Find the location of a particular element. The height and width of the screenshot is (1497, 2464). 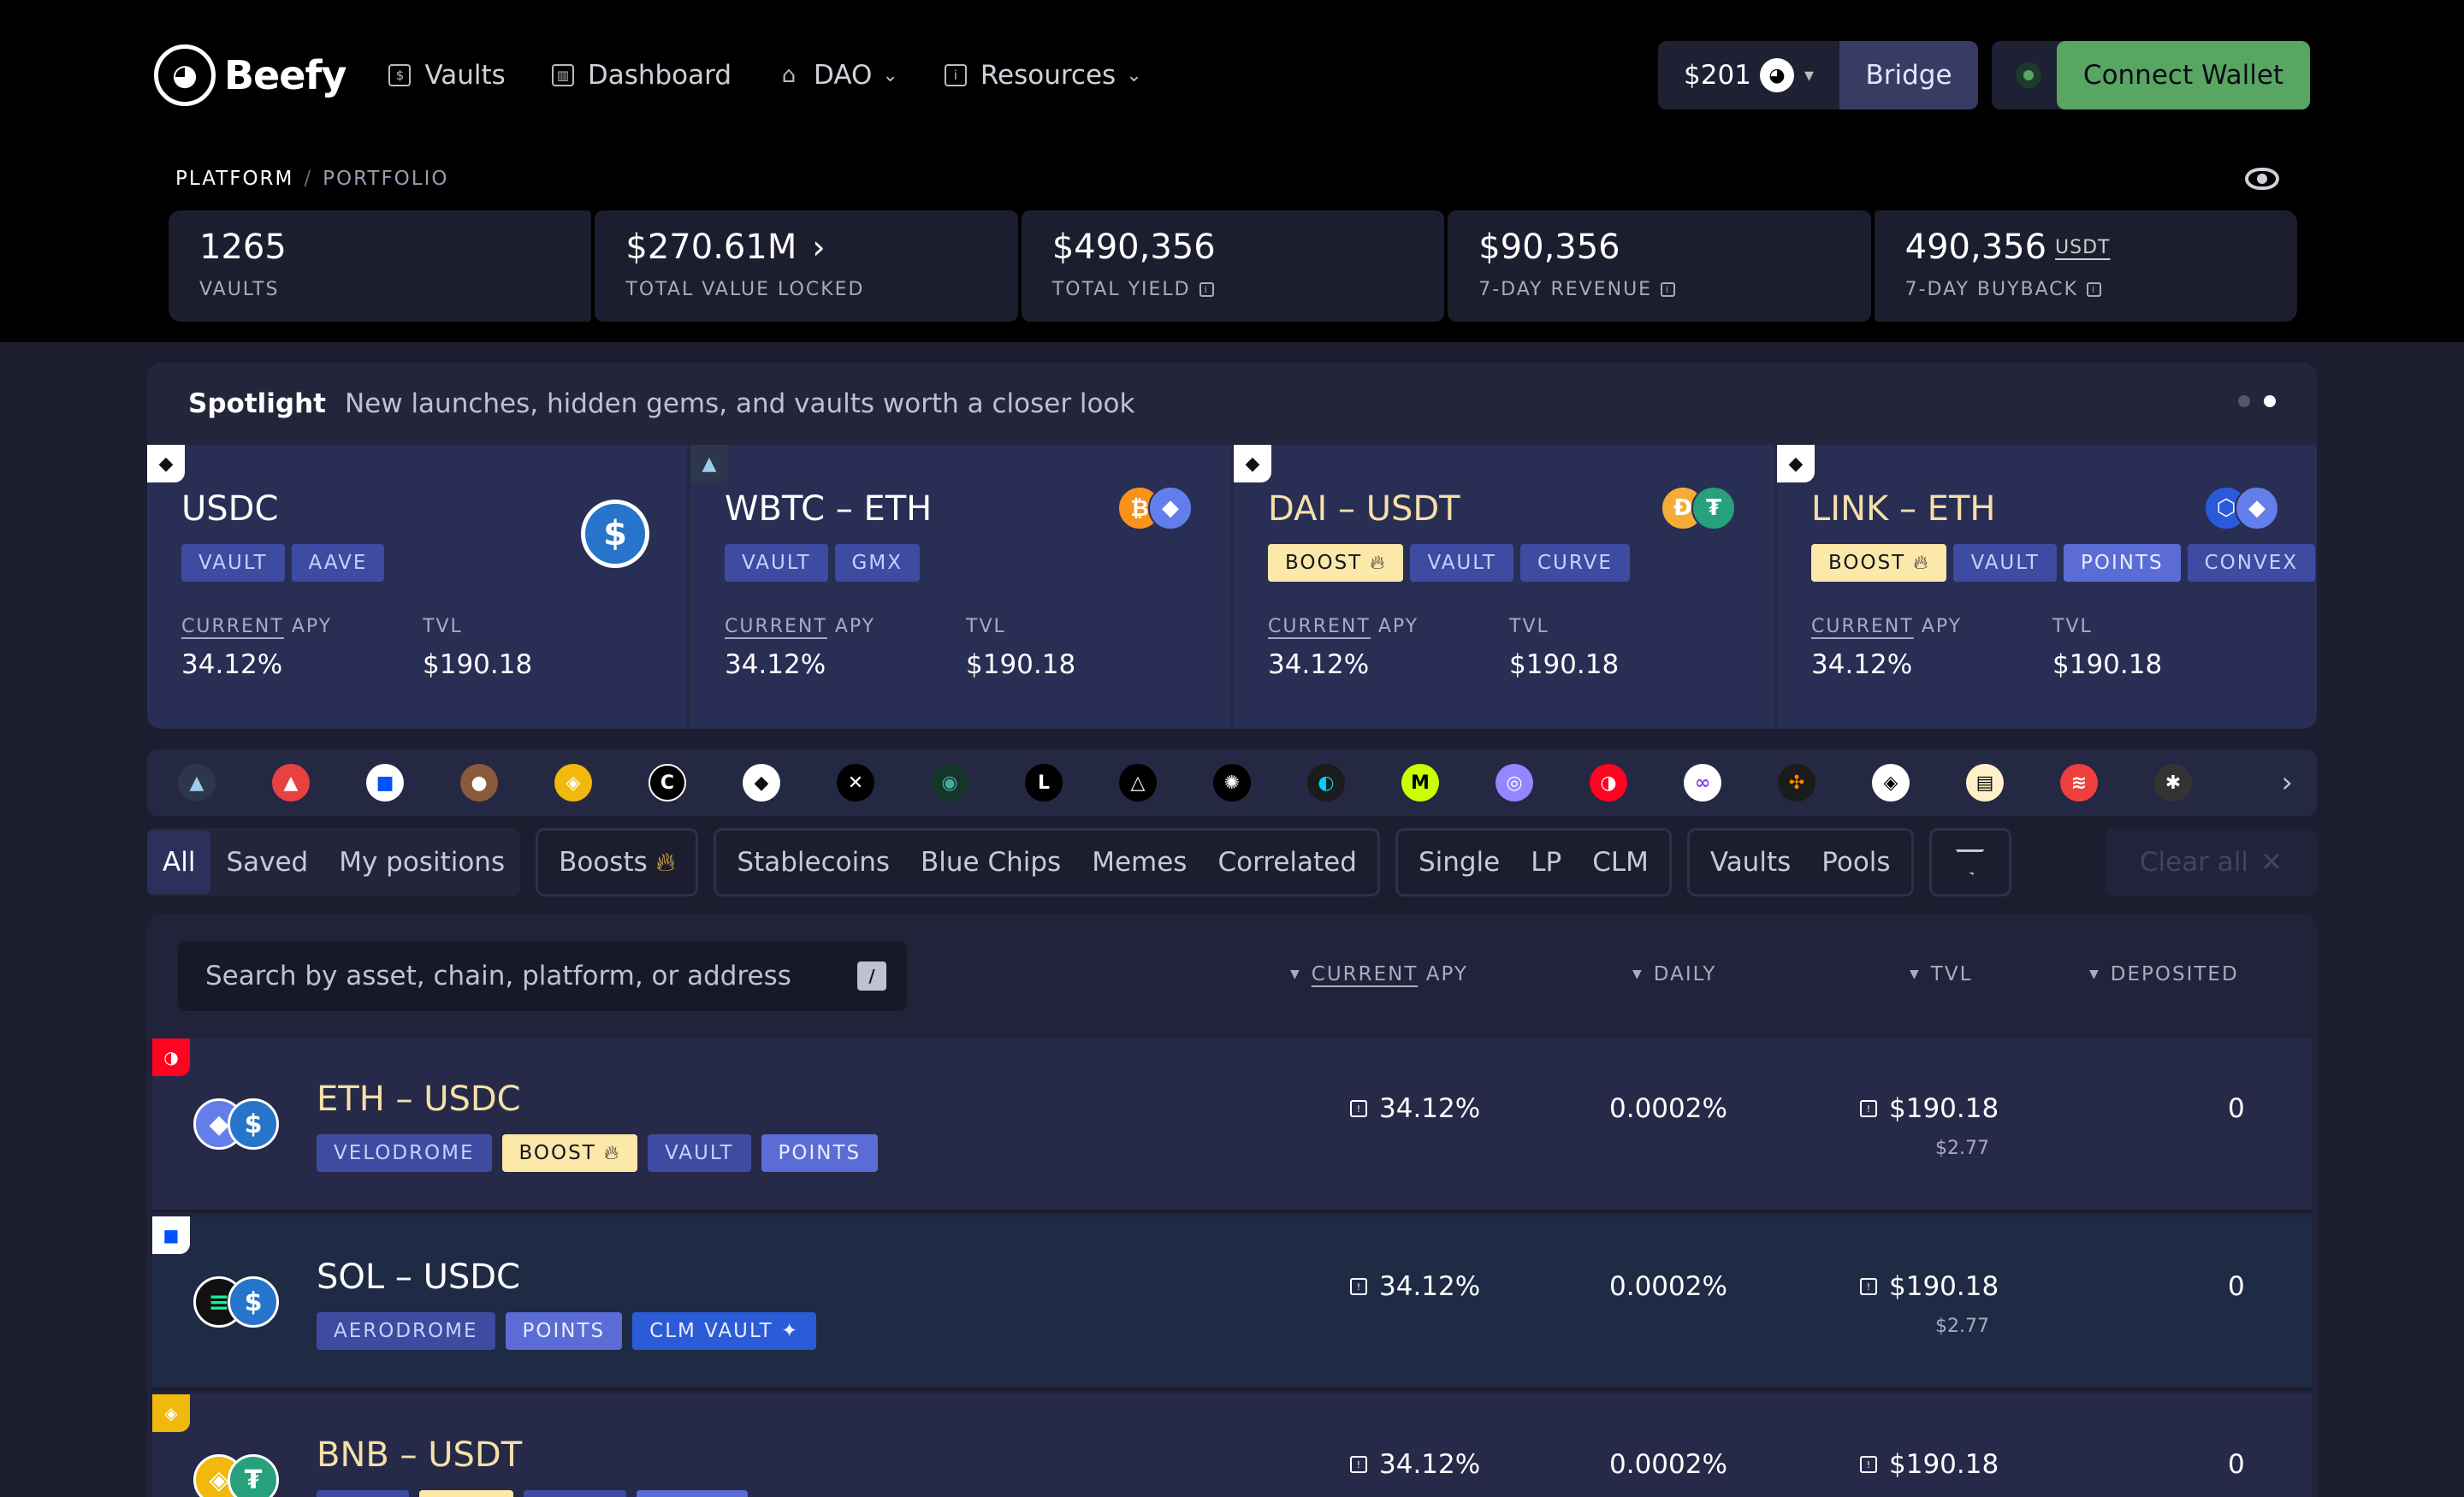

tag-boost: BOOST 🔥︎ is located at coordinates (569, 1153).